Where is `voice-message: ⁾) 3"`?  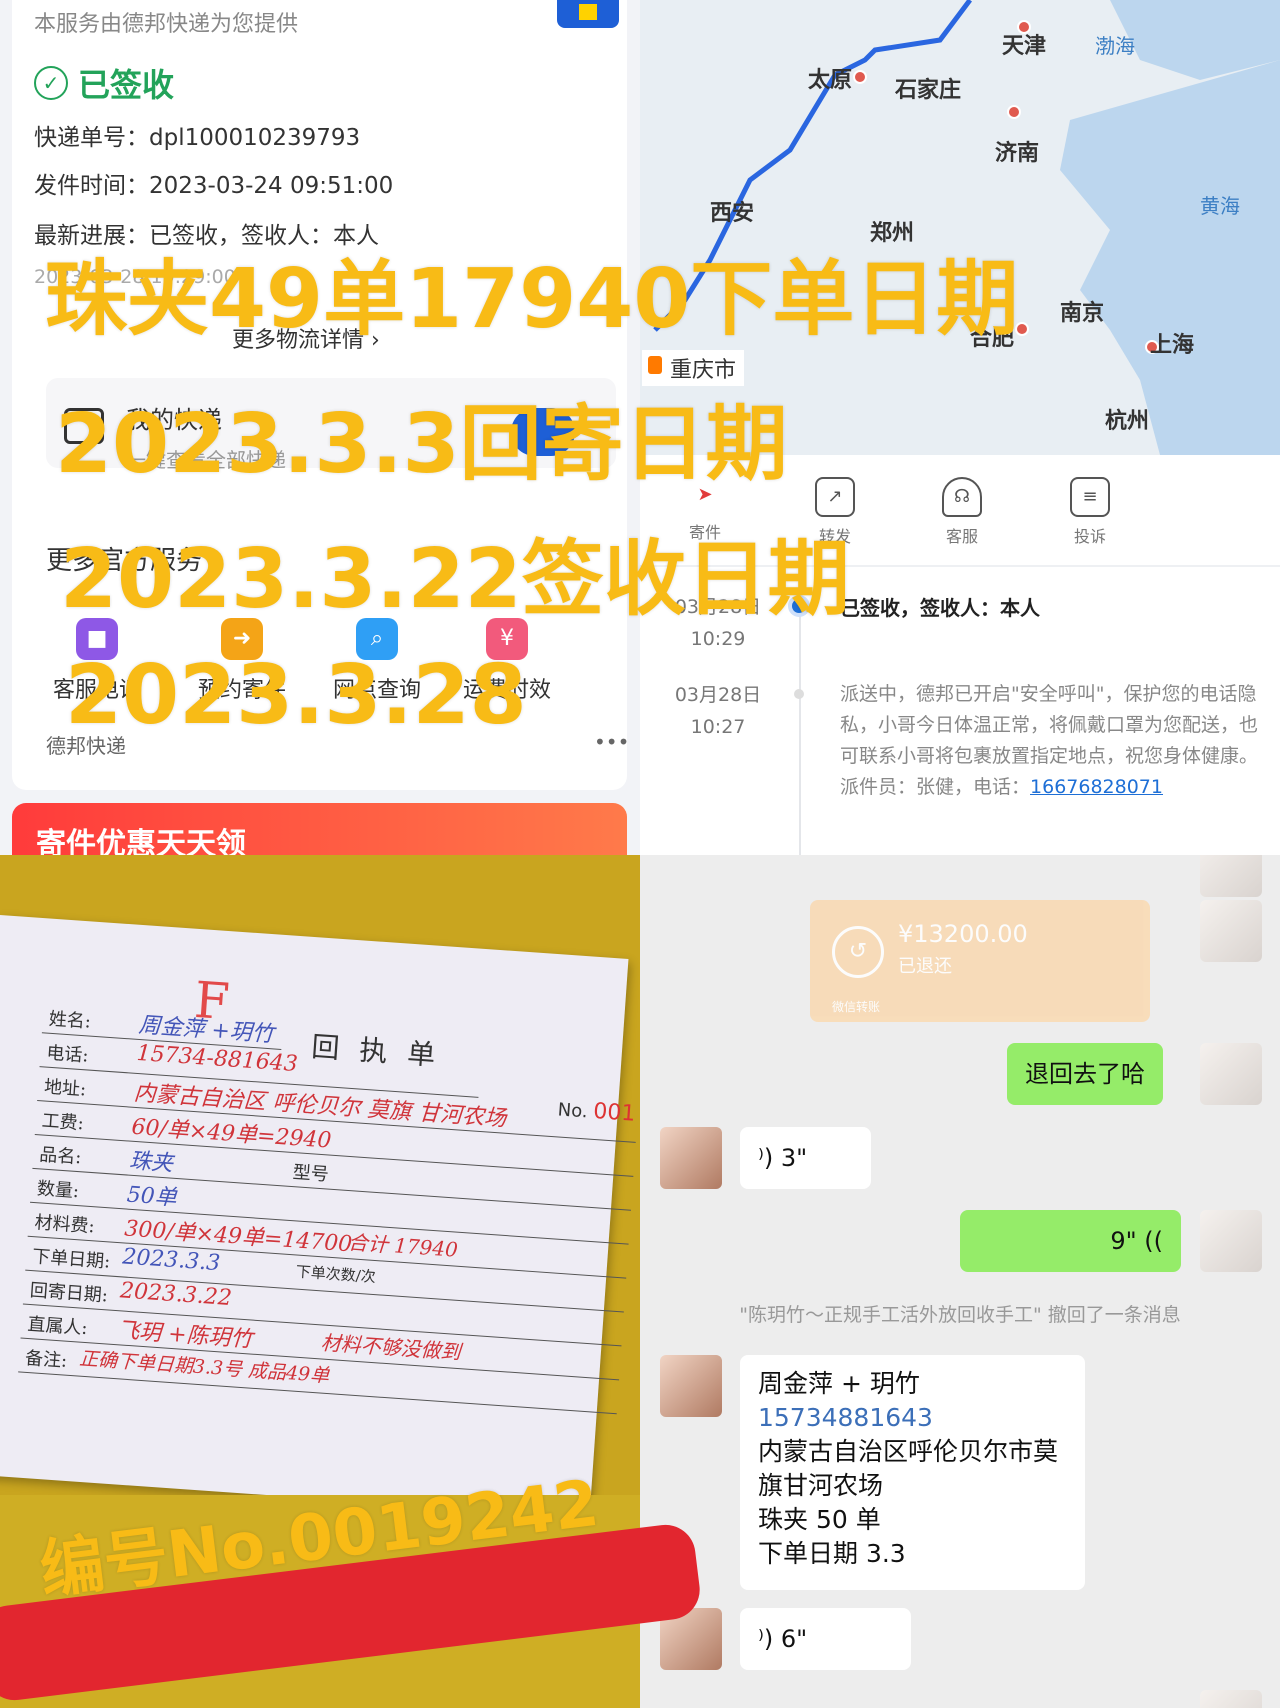
voice-message: ⁾) 3" is located at coordinates (805, 1158).